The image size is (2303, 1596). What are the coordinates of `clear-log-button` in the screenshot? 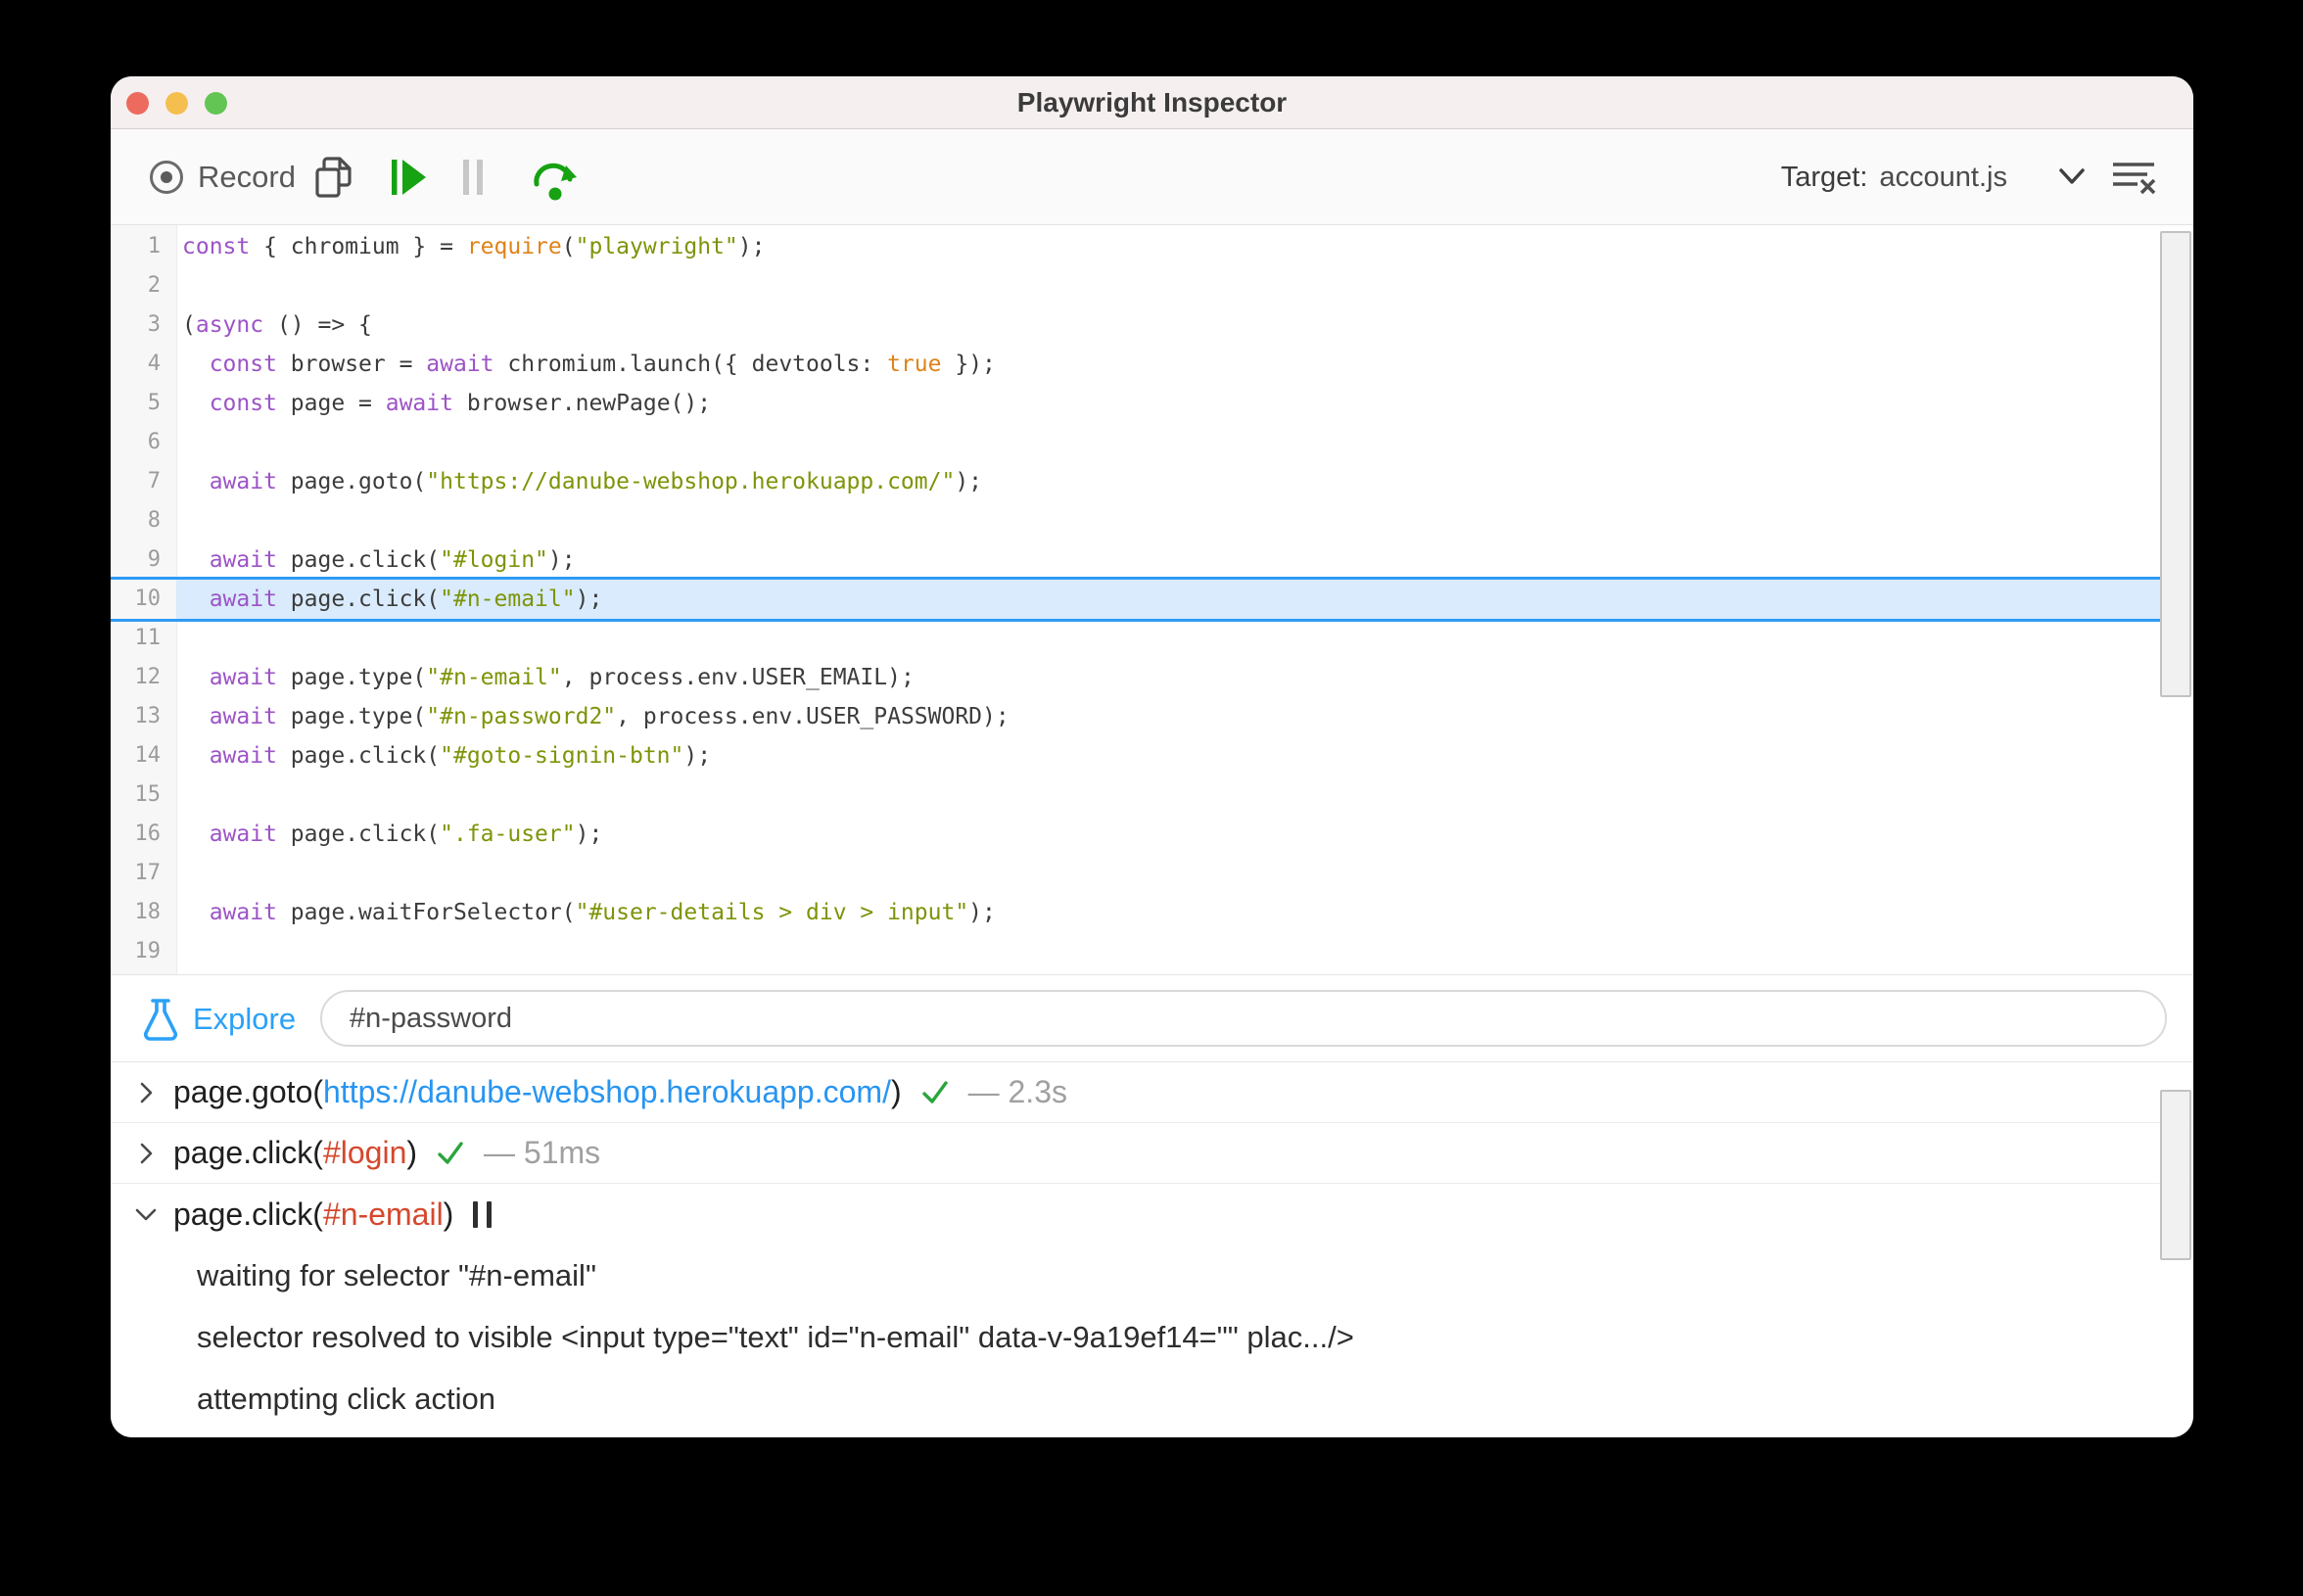 It's located at (2133, 177).